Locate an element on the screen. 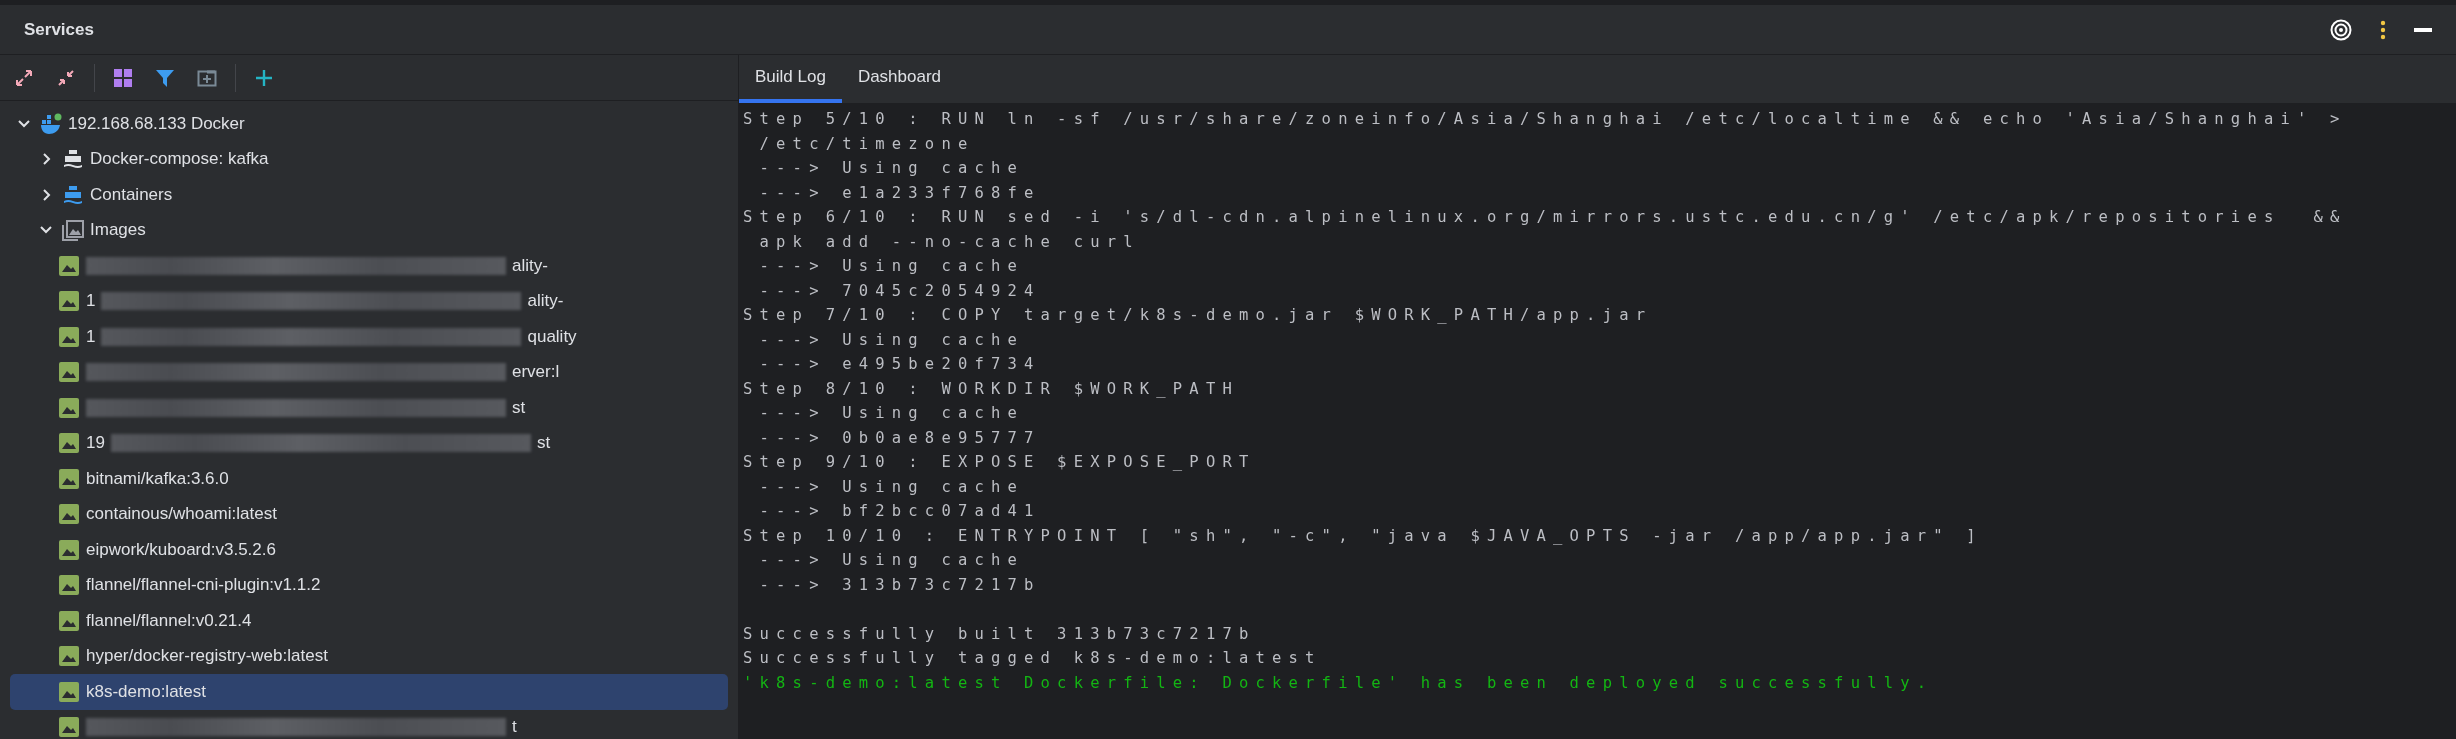 The width and height of the screenshot is (2456, 739). log-line: Step 9/10 : EXPOSE $EXPOSE_PORT is located at coordinates (1000, 462).